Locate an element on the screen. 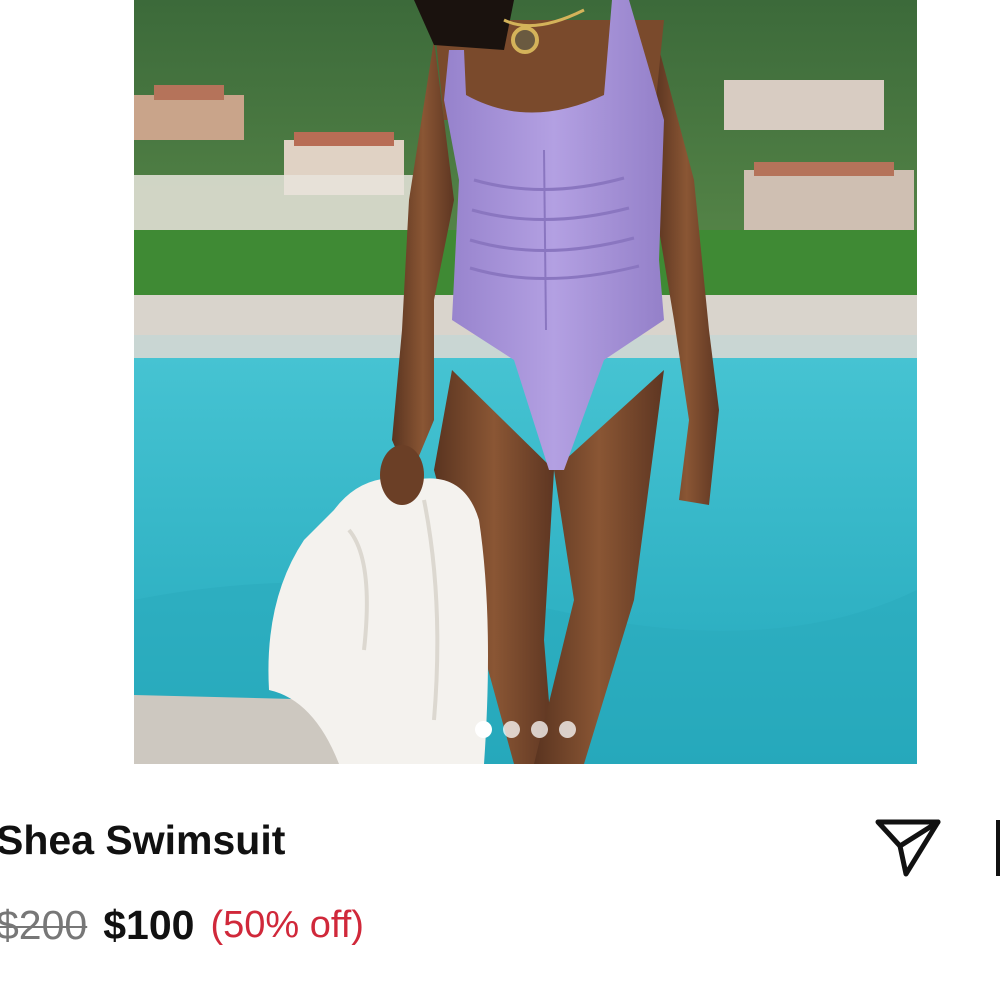 This screenshot has width=1000, height=1000. paper-plane-share-icon is located at coordinates (908, 848).